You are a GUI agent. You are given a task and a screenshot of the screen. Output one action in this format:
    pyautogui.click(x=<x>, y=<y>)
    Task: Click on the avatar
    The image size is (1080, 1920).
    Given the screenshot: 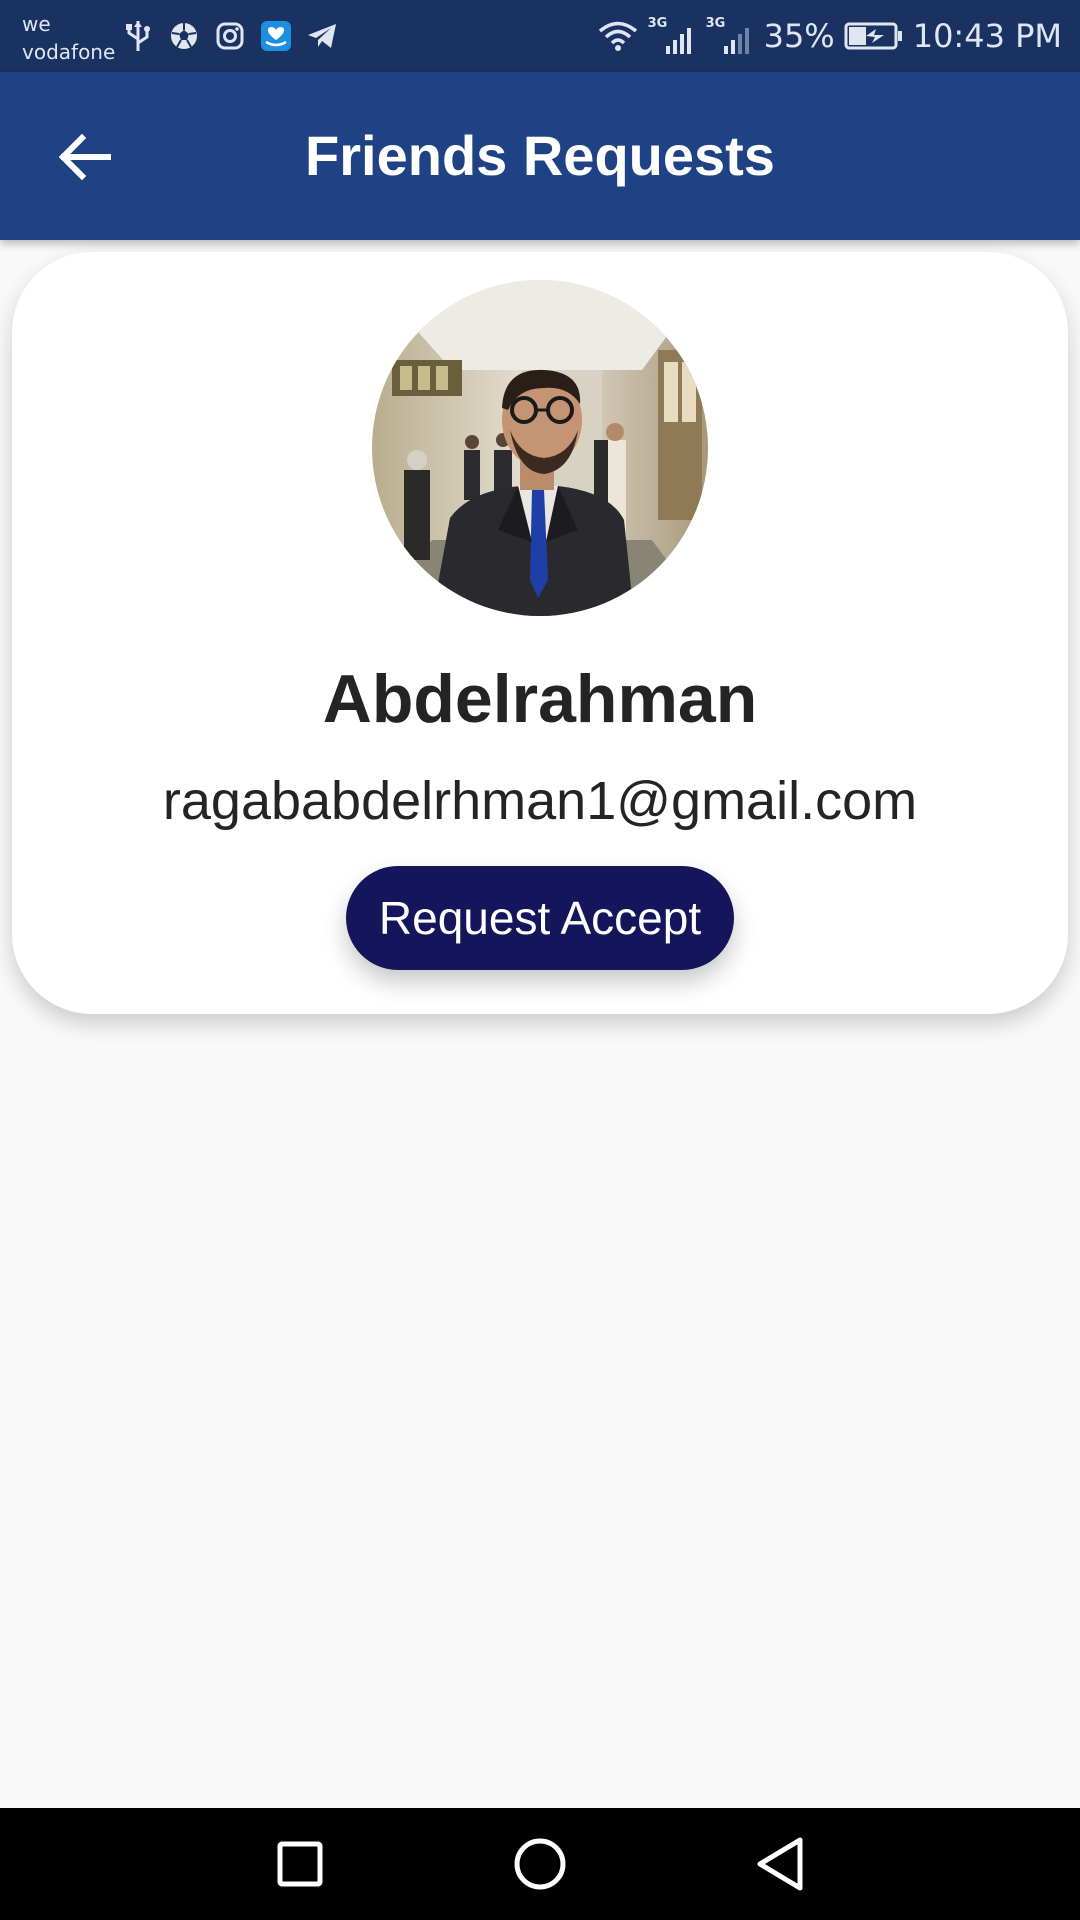 What is the action you would take?
    pyautogui.click(x=540, y=448)
    